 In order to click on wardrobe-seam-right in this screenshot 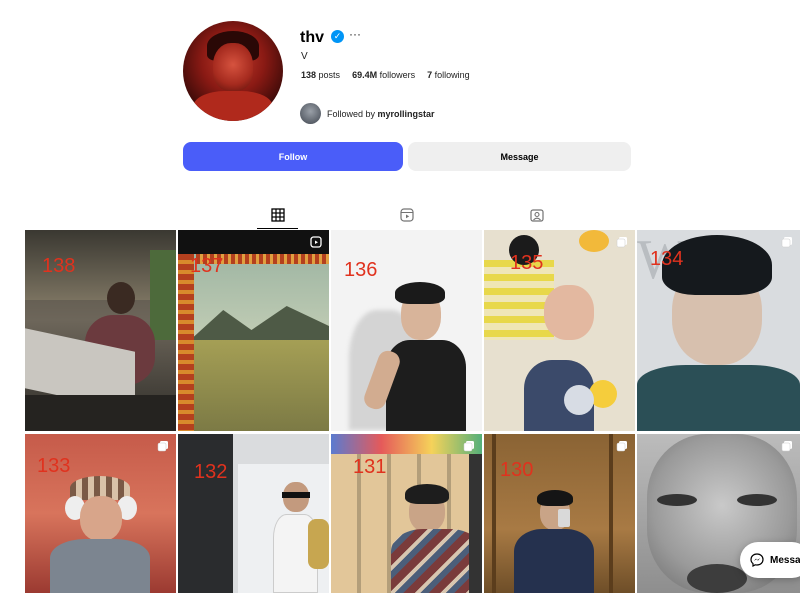, I will do `click(611, 513)`.